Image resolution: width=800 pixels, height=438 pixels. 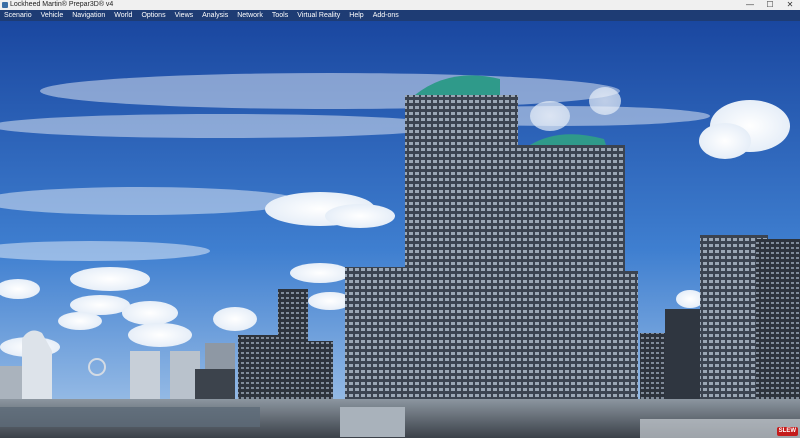 What do you see at coordinates (280, 15) in the screenshot?
I see `menu-tools: Tools` at bounding box center [280, 15].